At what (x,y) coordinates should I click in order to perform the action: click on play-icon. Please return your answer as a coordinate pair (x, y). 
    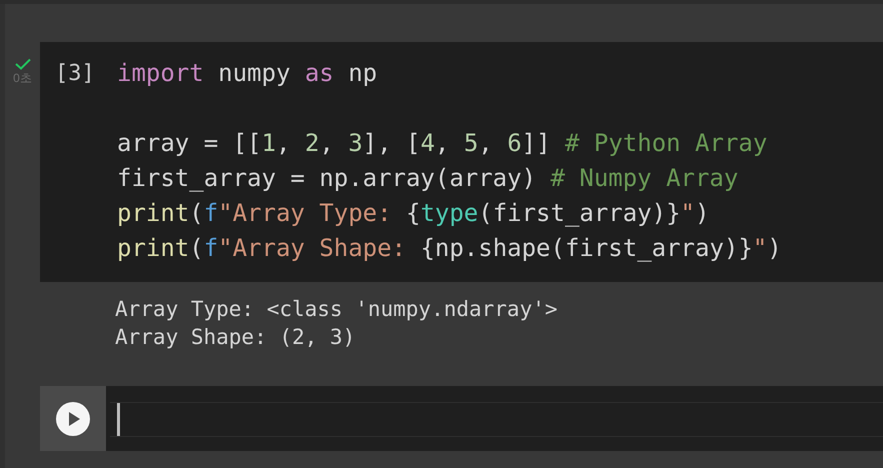
    Looking at the image, I should click on (73, 419).